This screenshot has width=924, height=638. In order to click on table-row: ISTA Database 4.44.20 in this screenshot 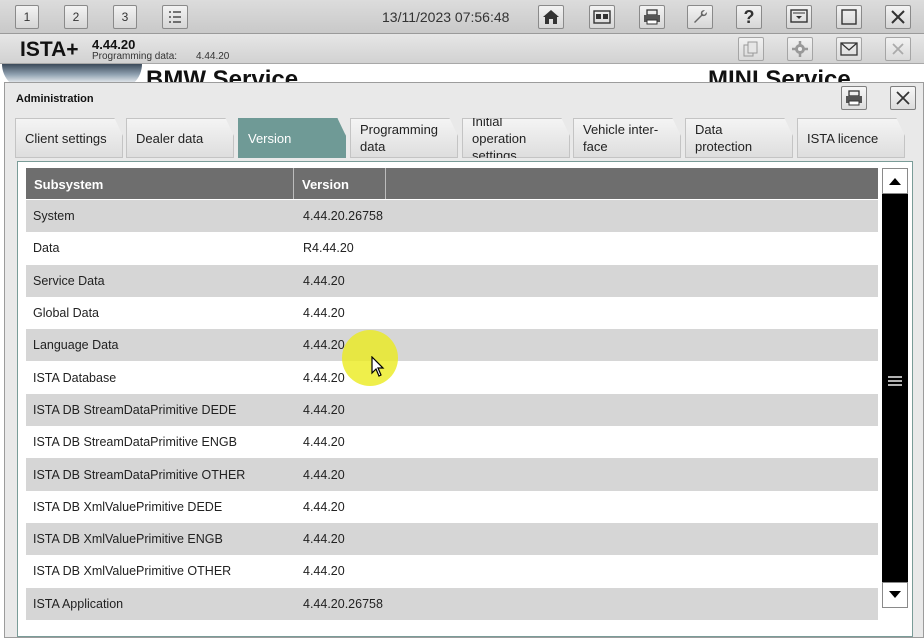, I will do `click(452, 377)`.